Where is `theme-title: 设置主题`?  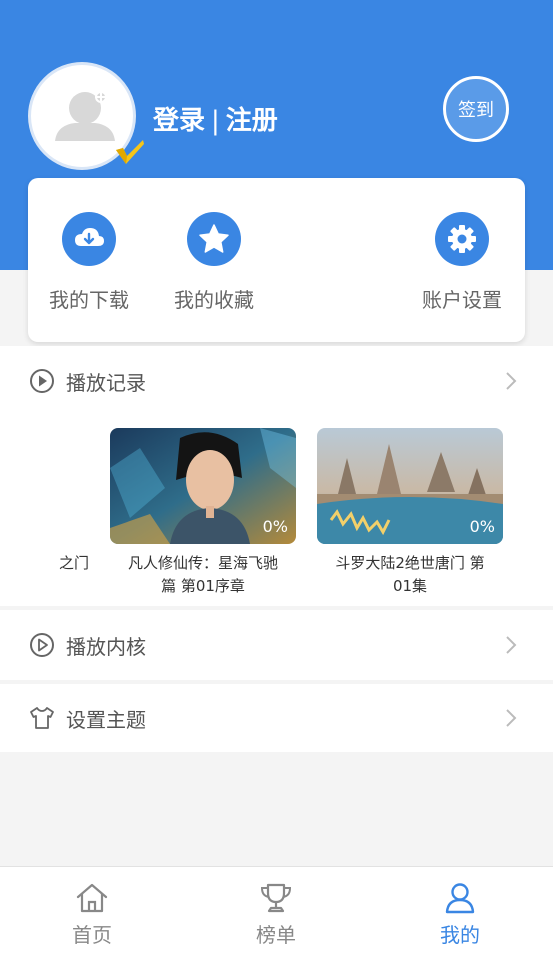 theme-title: 设置主题 is located at coordinates (106, 719).